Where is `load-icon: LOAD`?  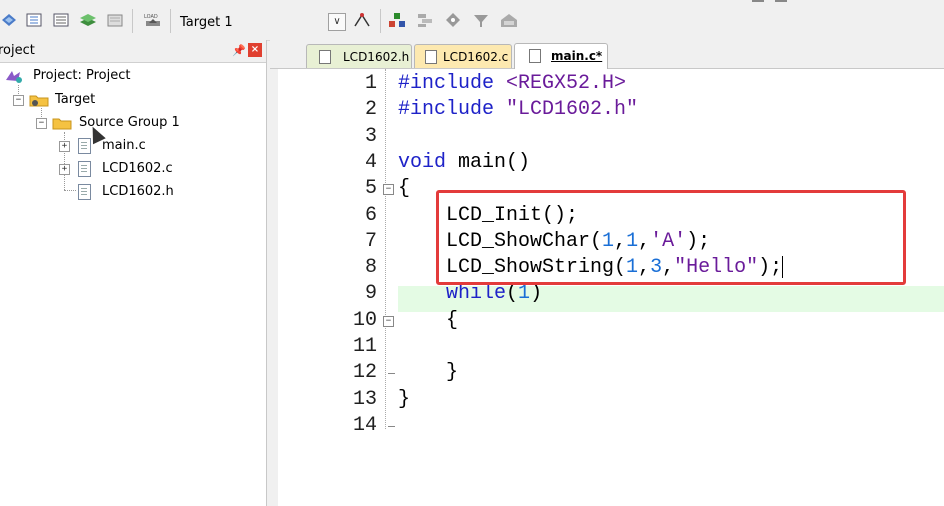 load-icon: LOAD is located at coordinates (153, 20).